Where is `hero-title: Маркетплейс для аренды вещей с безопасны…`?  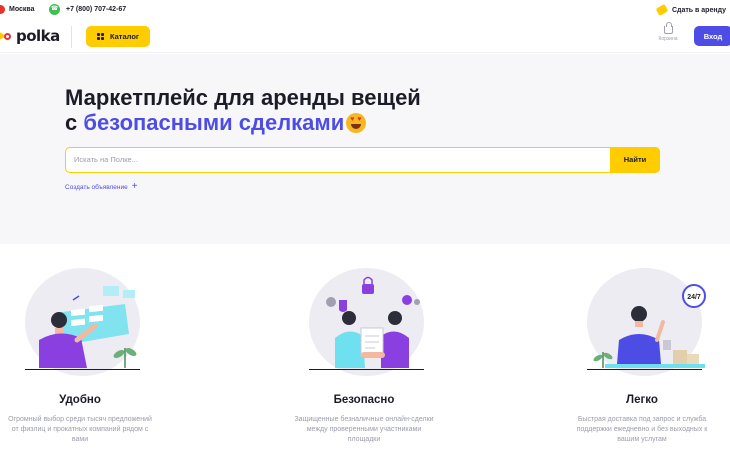 hero-title: Маркетплейс для аренды вещей с безопасны… is located at coordinates (243, 110).